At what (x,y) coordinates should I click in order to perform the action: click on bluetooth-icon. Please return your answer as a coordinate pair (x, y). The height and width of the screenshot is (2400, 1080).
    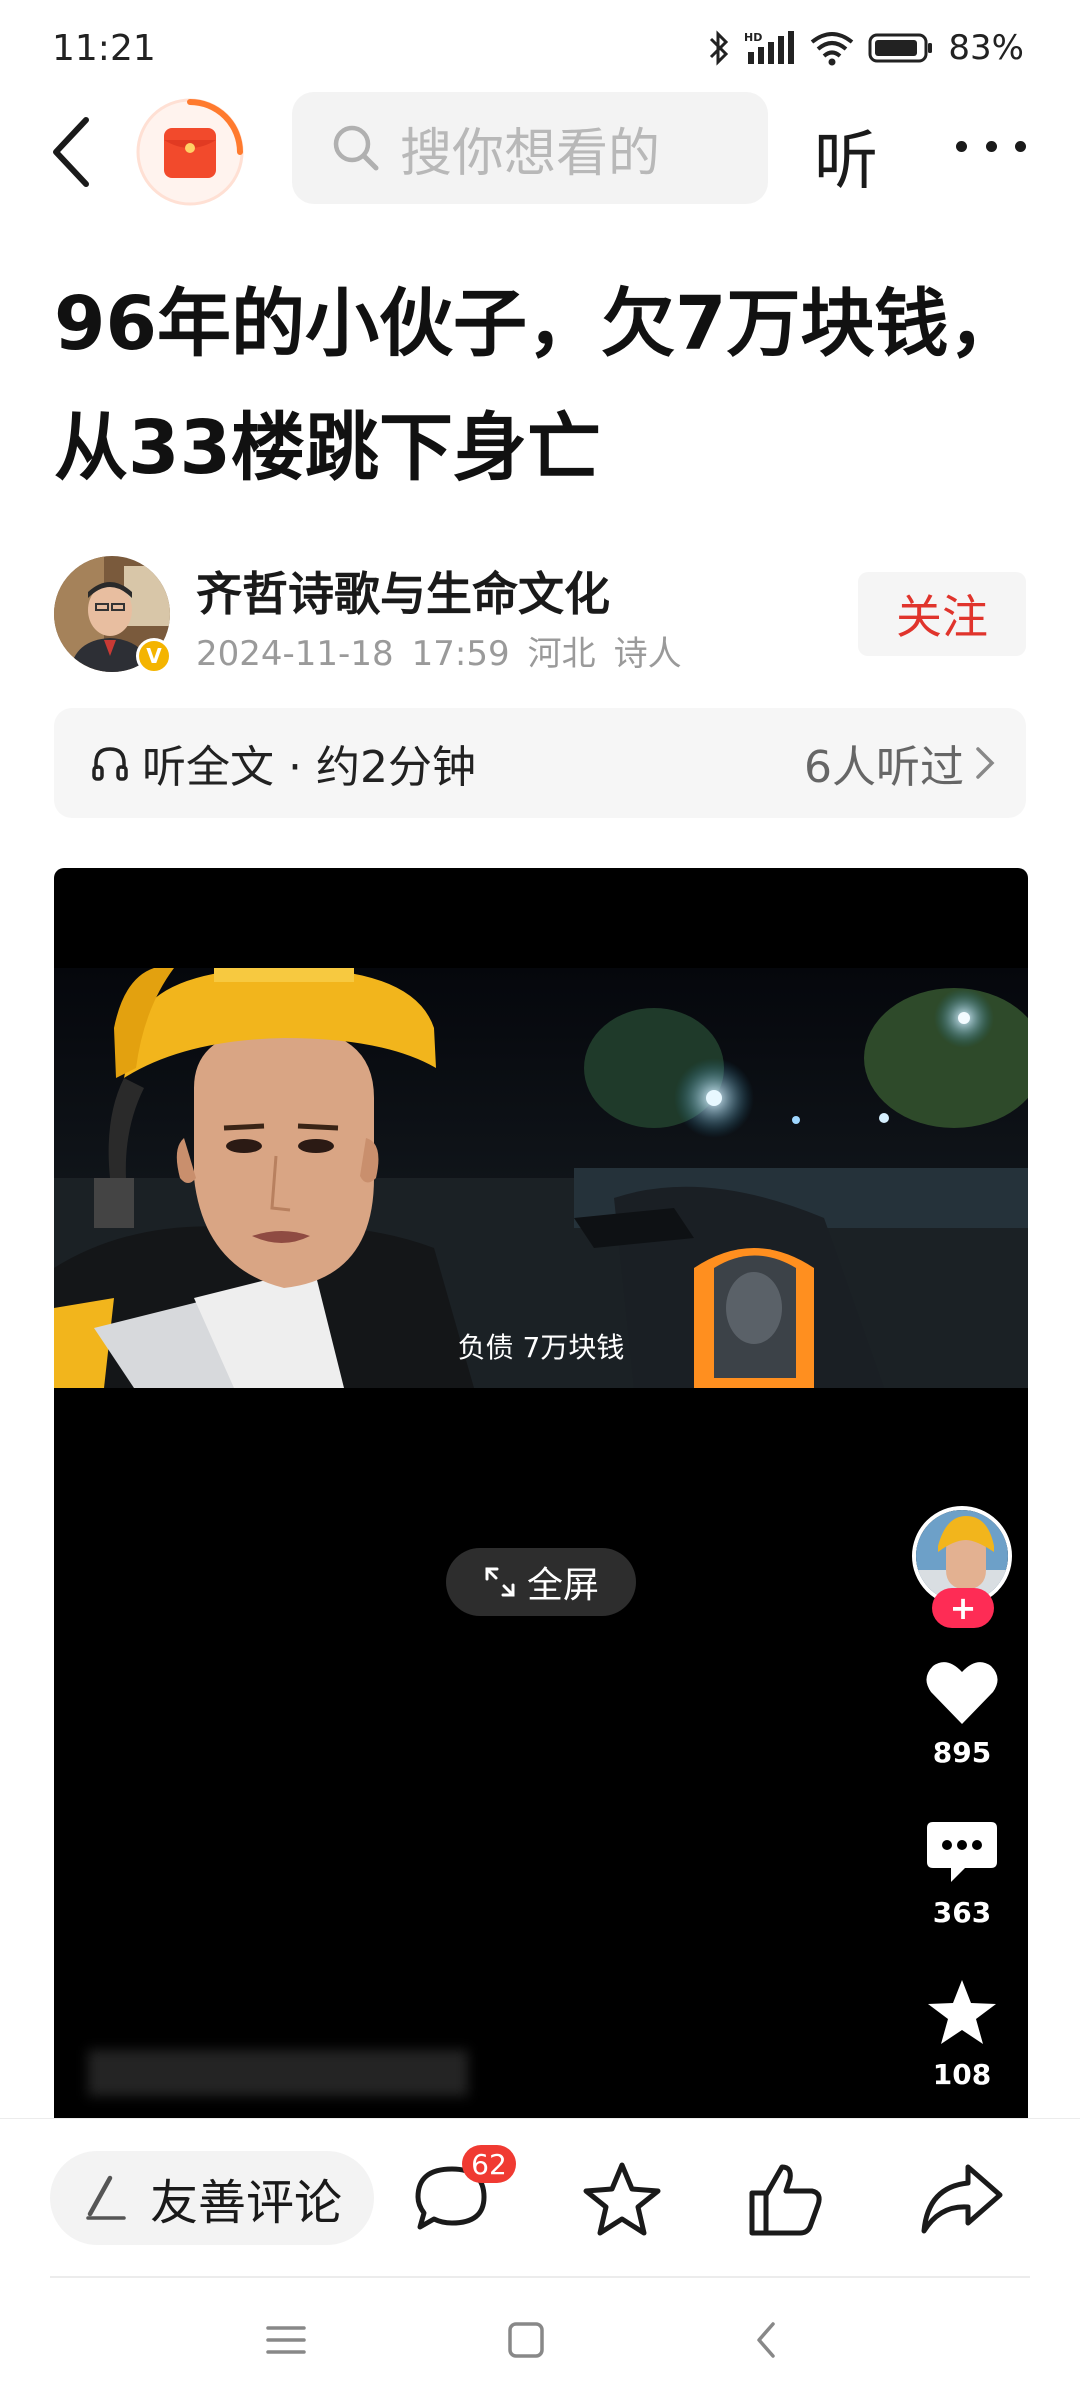
    Looking at the image, I should click on (719, 48).